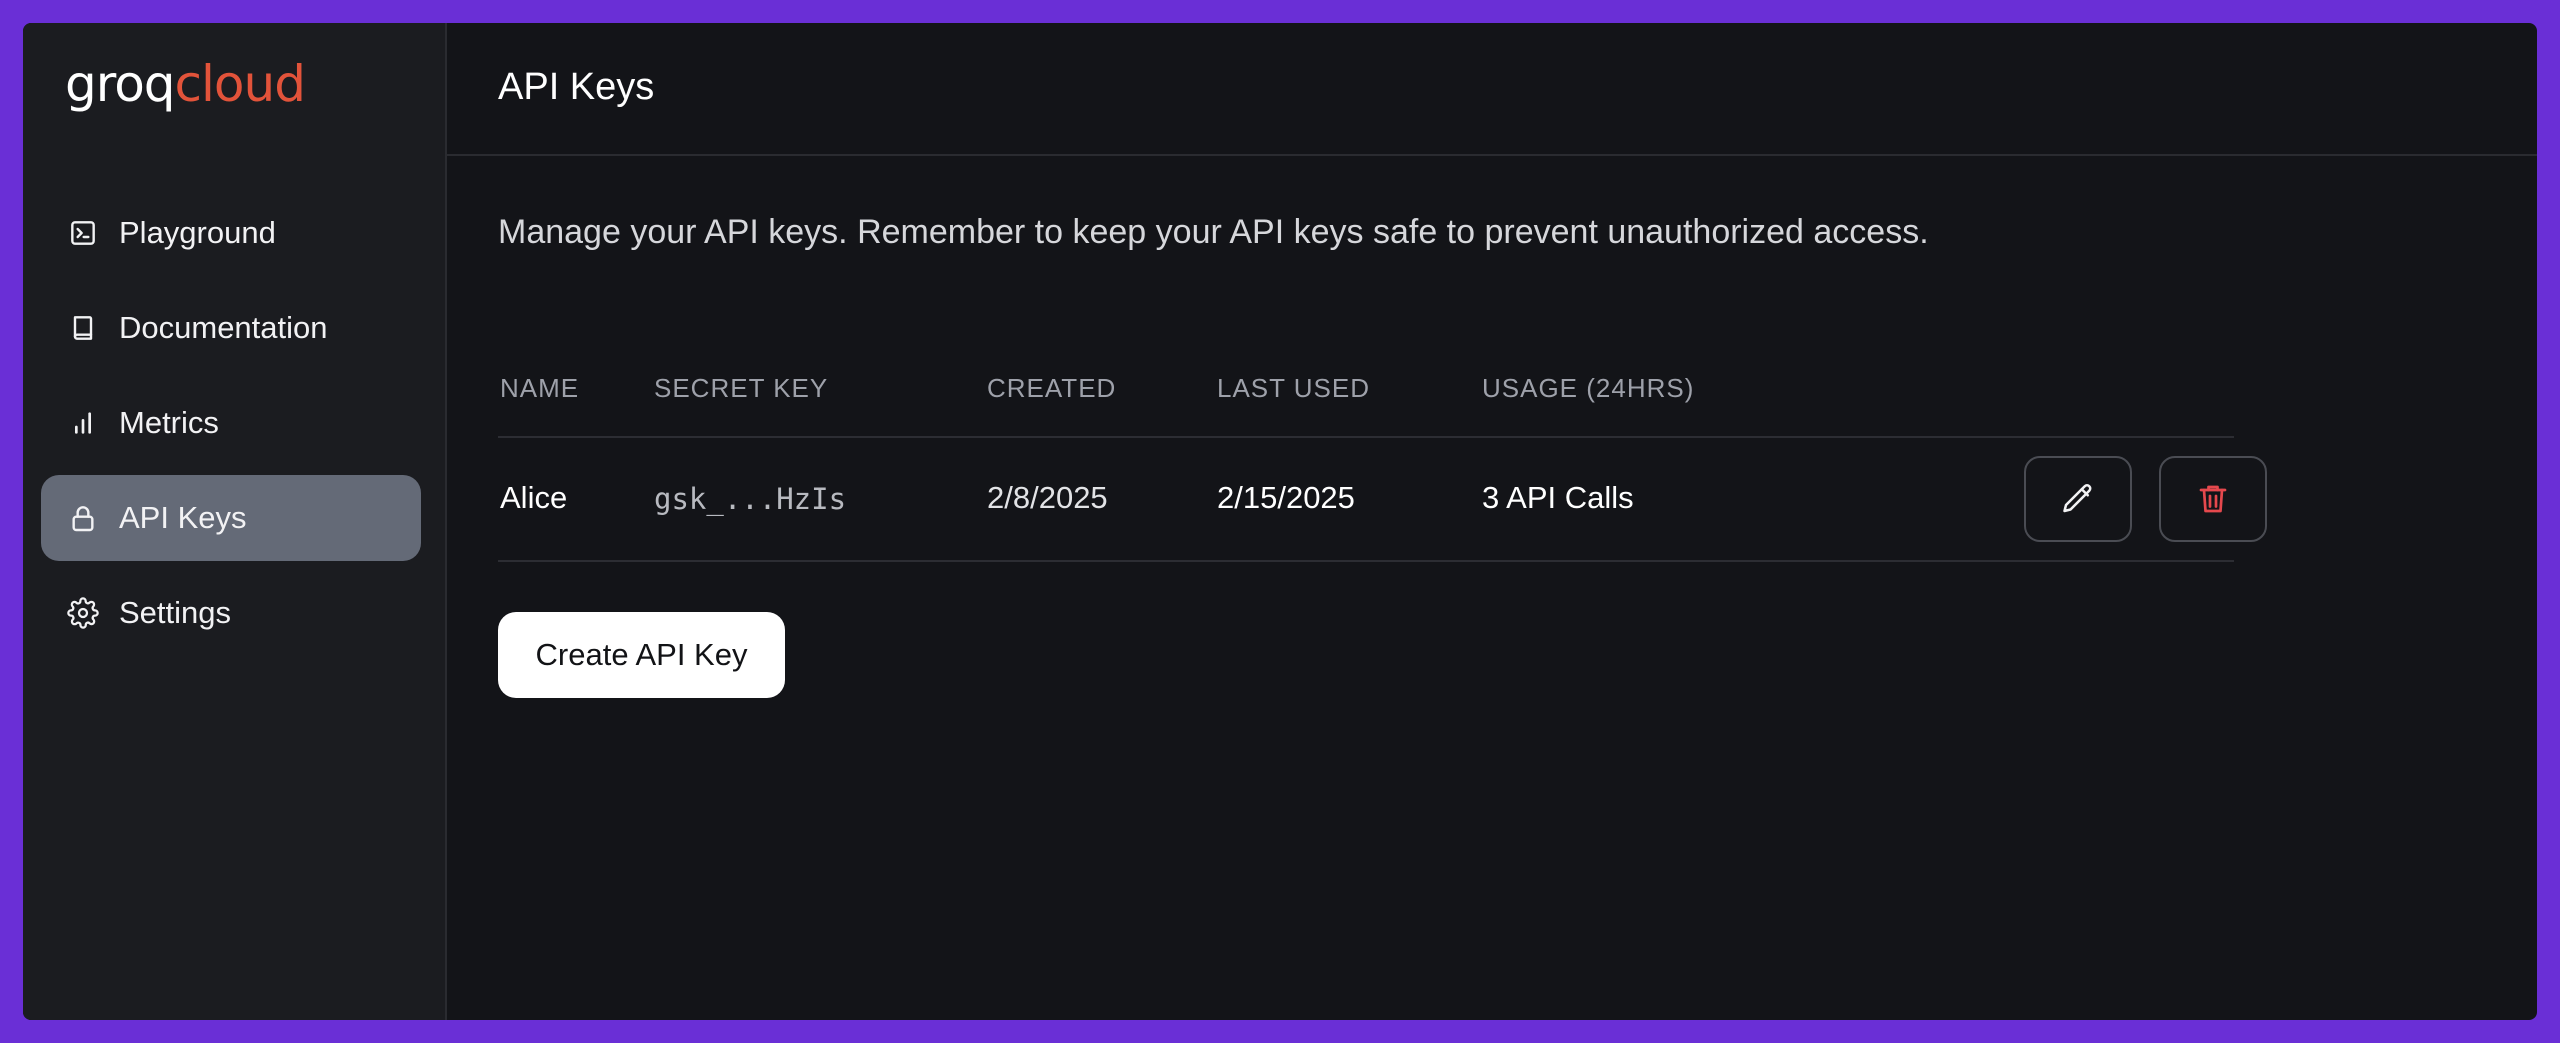 The image size is (2560, 1043). I want to click on lock-icon, so click(83, 518).